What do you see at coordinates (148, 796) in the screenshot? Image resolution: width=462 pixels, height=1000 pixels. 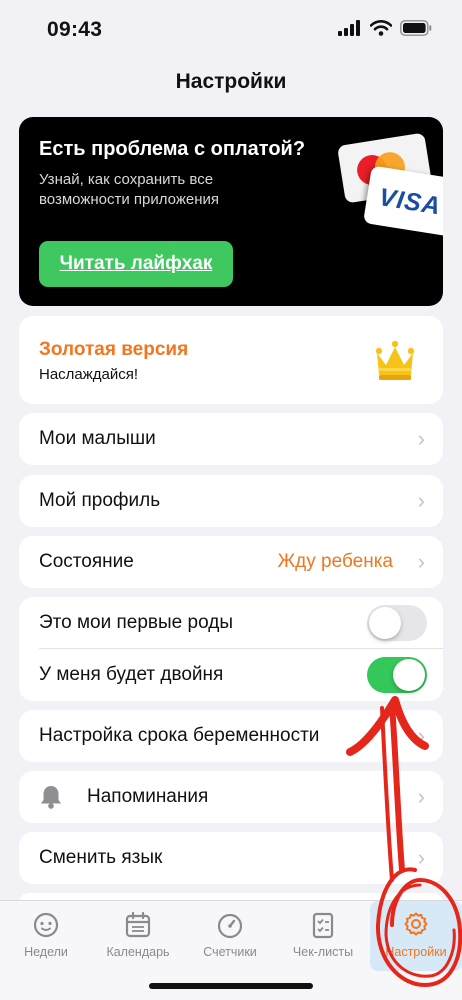 I see `reminders-label: Напоминания` at bounding box center [148, 796].